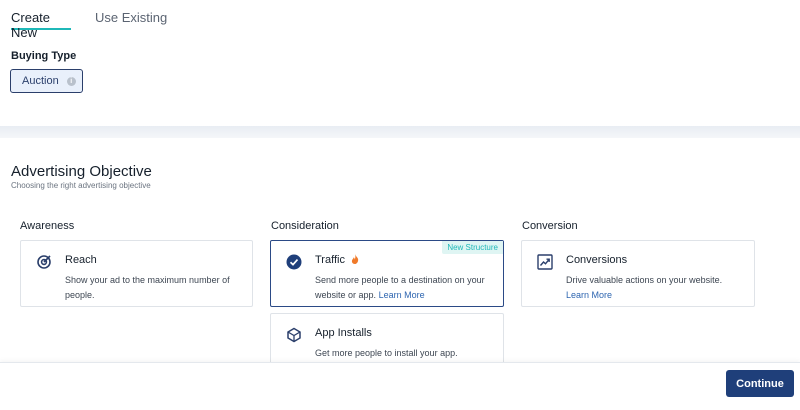  What do you see at coordinates (44, 56) in the screenshot?
I see `buying-type-label: Buying Type` at bounding box center [44, 56].